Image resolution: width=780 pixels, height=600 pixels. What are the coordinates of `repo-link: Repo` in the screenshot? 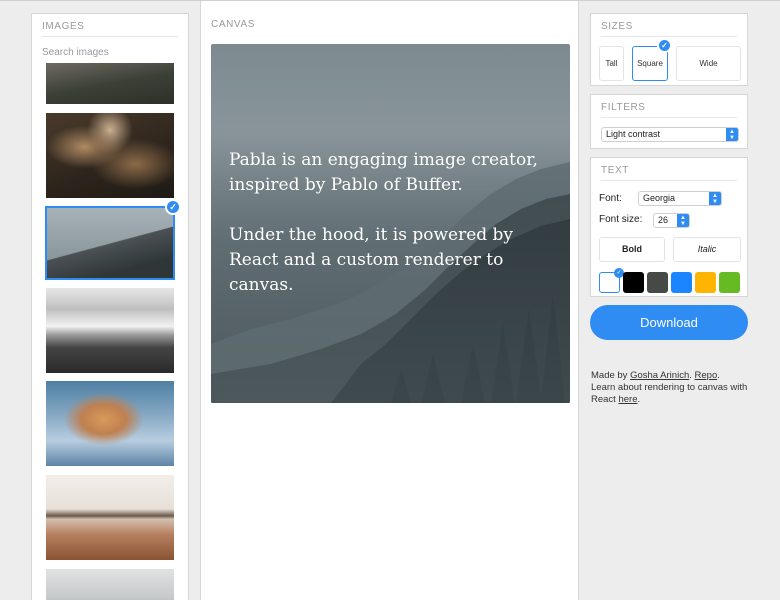 It's located at (706, 375).